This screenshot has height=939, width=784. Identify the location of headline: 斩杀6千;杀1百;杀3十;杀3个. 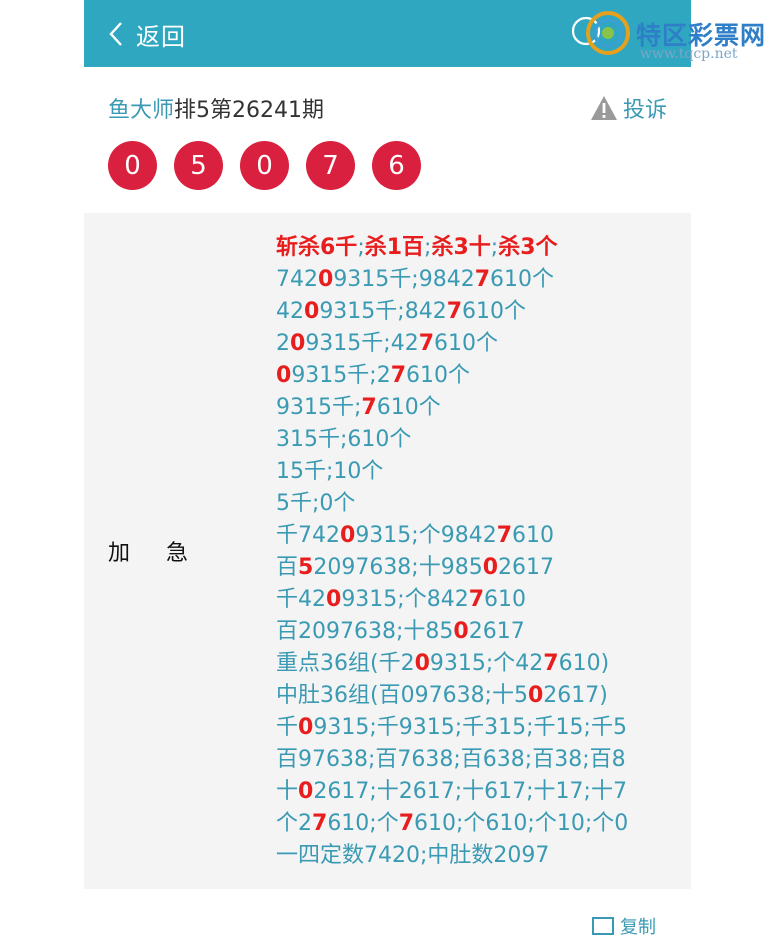
(476, 248).